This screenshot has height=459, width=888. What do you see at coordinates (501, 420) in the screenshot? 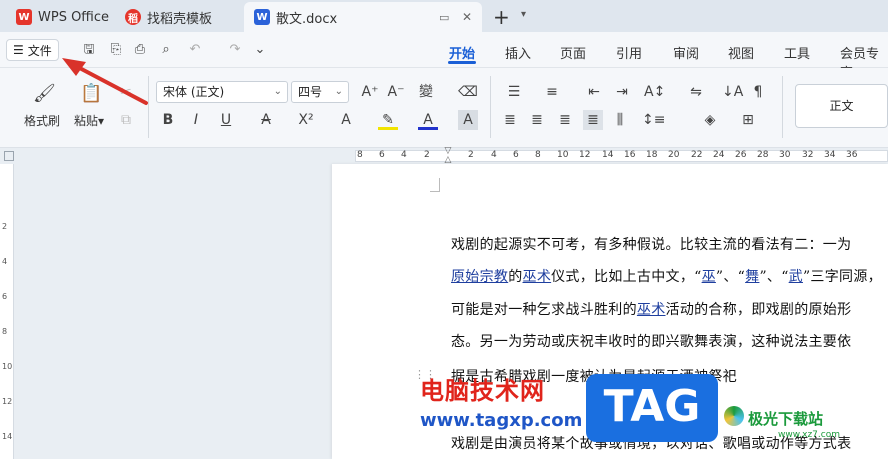
I see `watermark-site-url: www.tagxp.com` at bounding box center [501, 420].